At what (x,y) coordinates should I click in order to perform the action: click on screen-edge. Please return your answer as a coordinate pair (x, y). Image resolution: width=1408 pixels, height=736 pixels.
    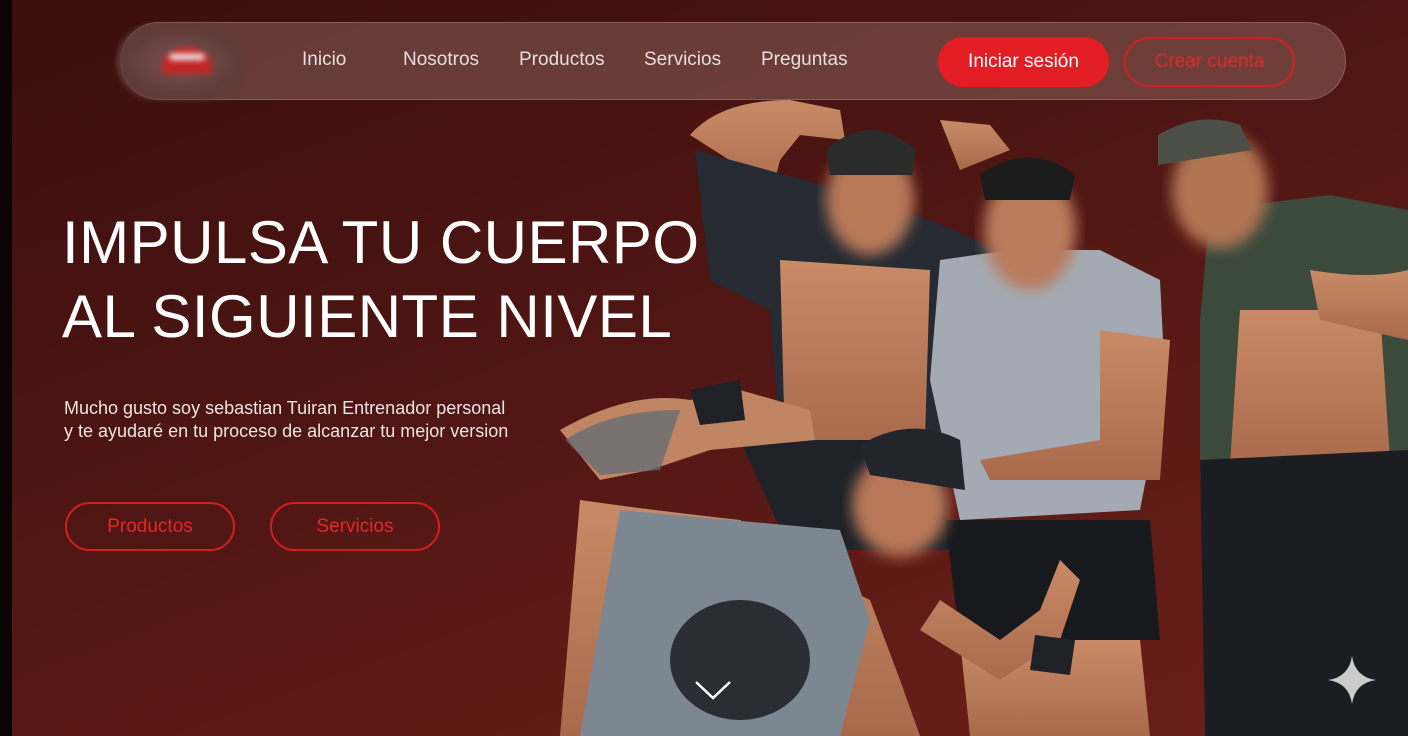
    Looking at the image, I should click on (6, 368).